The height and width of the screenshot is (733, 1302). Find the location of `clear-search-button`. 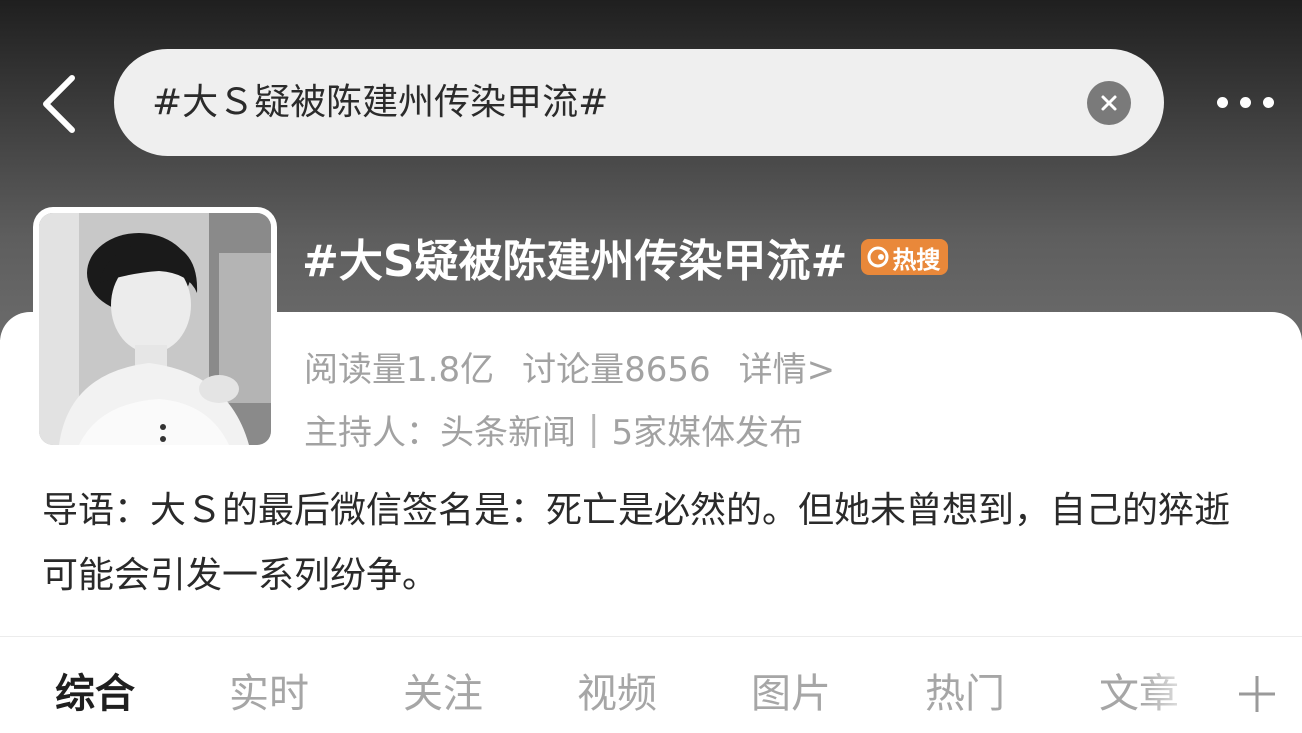

clear-search-button is located at coordinates (1109, 103).